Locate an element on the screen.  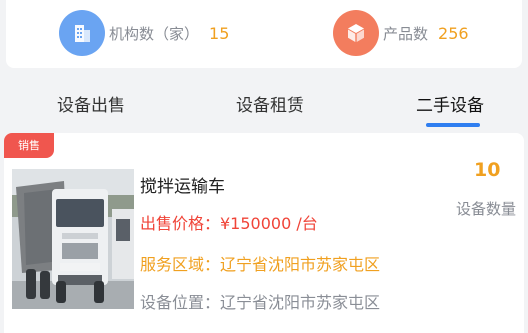
tab-equipment-sale: 设备出售 is located at coordinates (91, 103).